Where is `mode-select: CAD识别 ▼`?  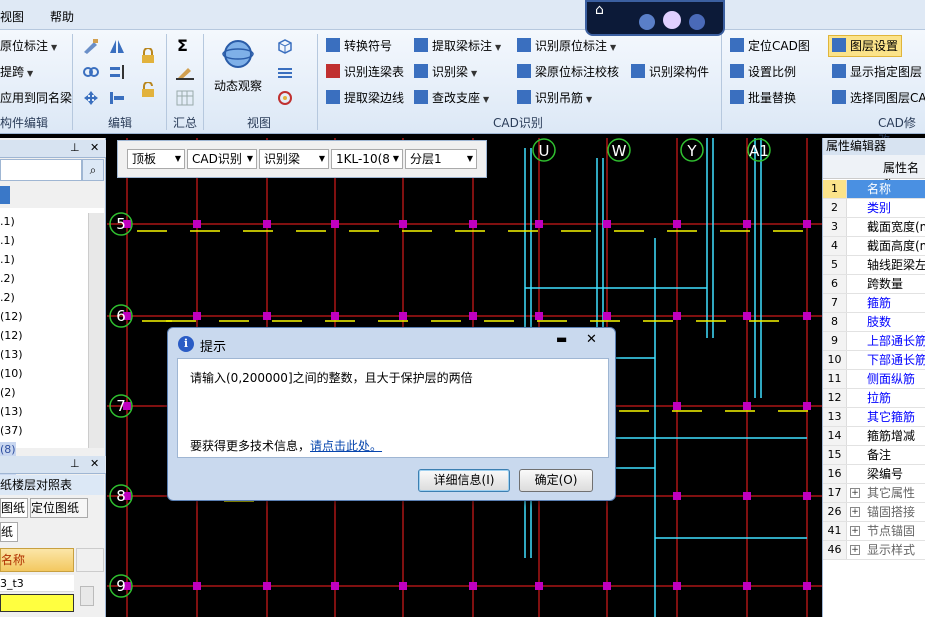 mode-select: CAD识别 ▼ is located at coordinates (222, 159).